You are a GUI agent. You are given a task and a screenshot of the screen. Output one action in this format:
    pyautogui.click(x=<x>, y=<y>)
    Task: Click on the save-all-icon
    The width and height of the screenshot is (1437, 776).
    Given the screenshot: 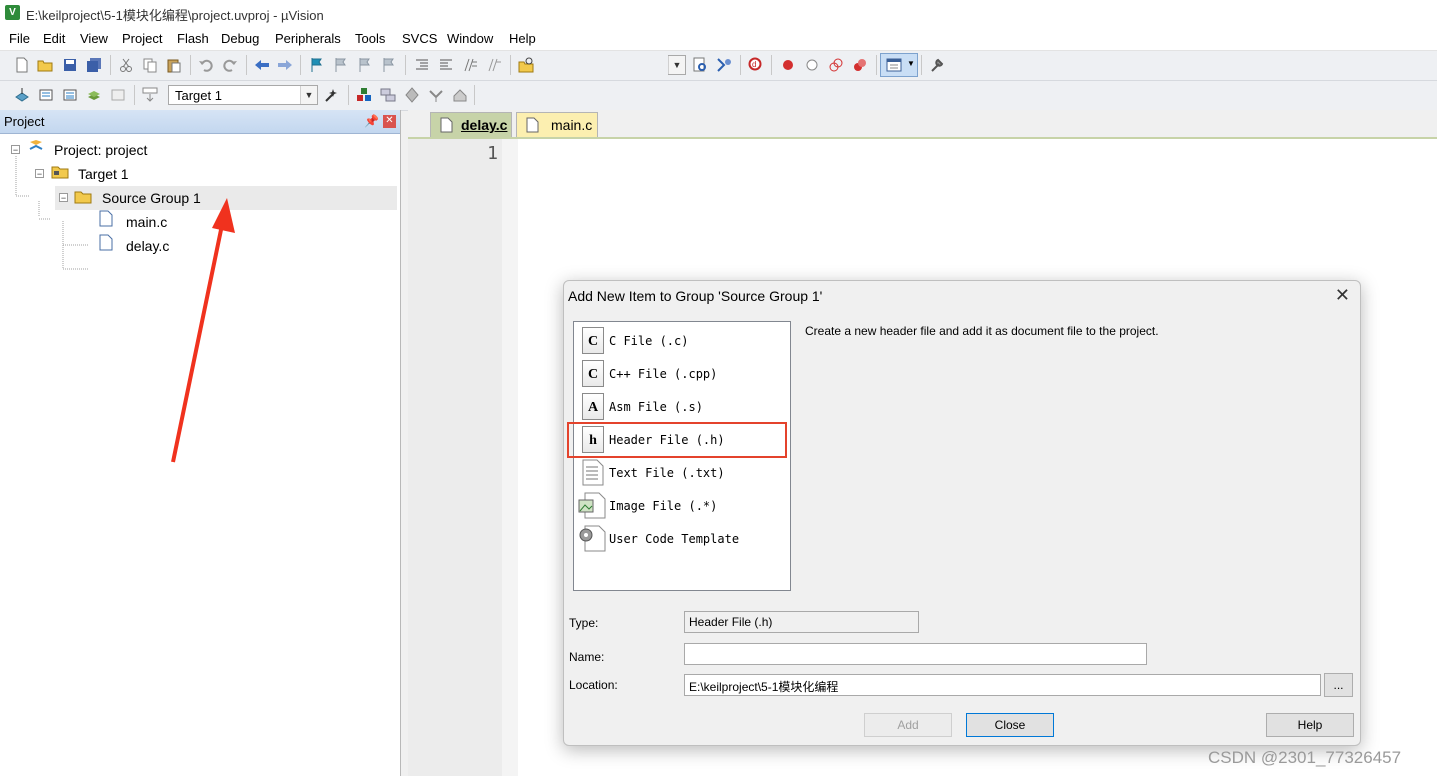 What is the action you would take?
    pyautogui.click(x=94, y=65)
    